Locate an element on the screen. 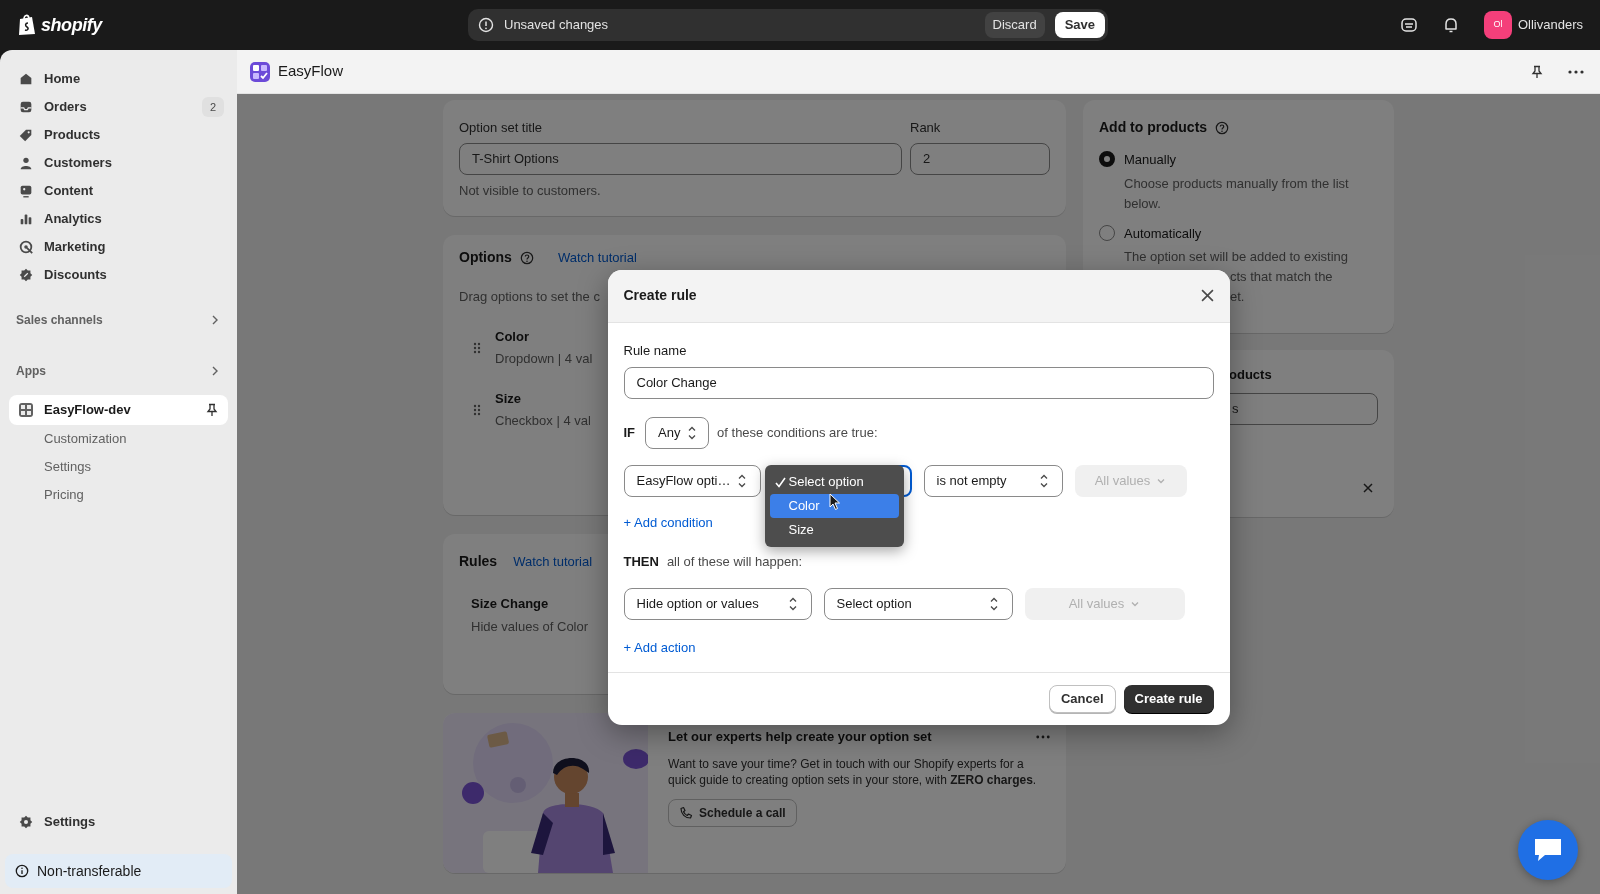 This screenshot has width=1600, height=894. image-icon is located at coordinates (26, 191).